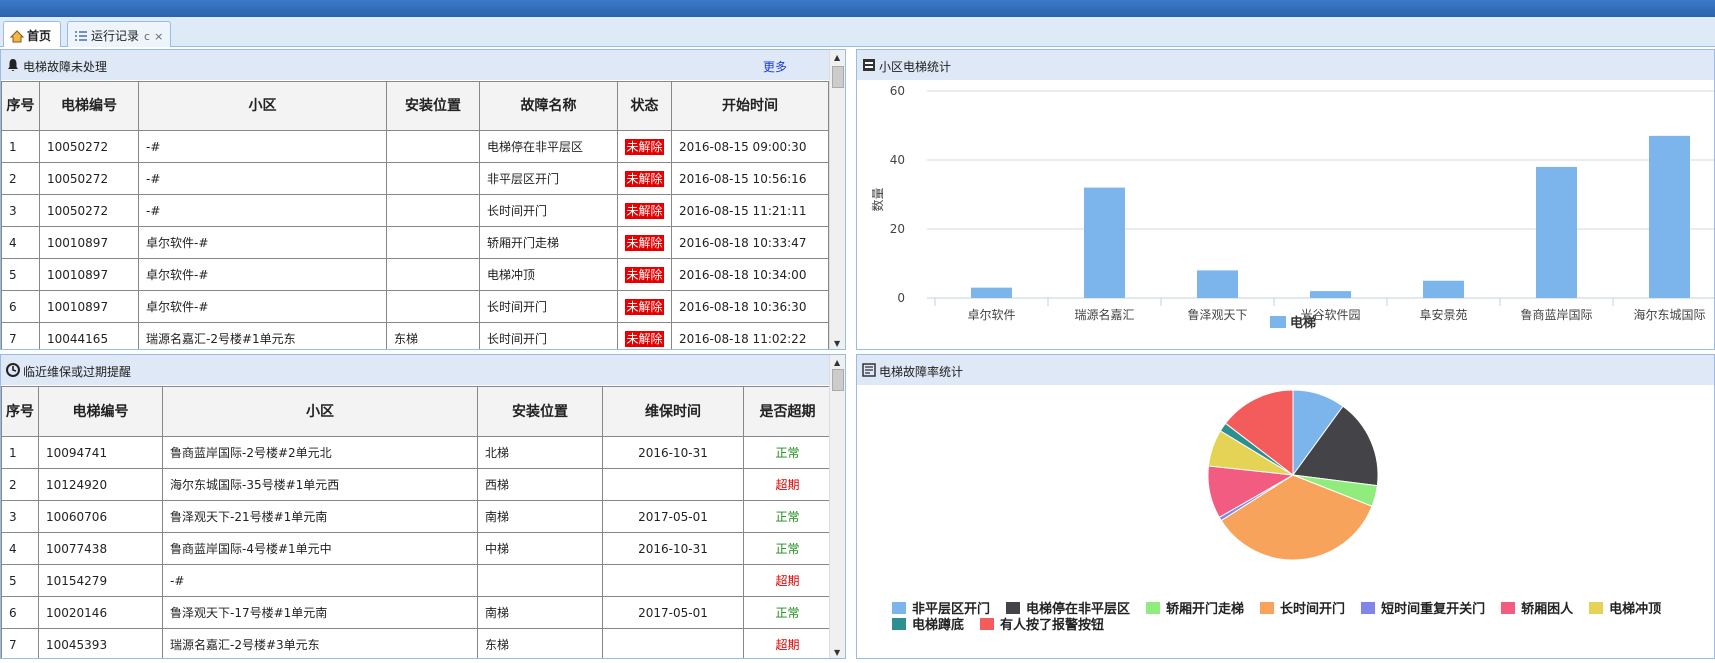 The width and height of the screenshot is (1715, 663). What do you see at coordinates (147, 36) in the screenshot?
I see `refresh-icon: c` at bounding box center [147, 36].